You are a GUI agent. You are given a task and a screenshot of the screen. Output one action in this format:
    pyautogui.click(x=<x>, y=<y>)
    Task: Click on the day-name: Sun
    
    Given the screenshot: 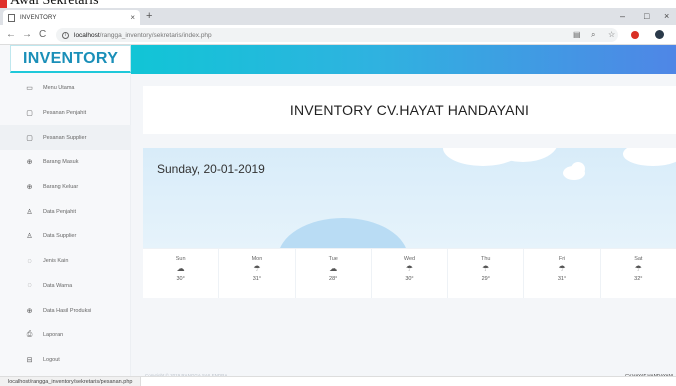 What is the action you would take?
    pyautogui.click(x=180, y=259)
    